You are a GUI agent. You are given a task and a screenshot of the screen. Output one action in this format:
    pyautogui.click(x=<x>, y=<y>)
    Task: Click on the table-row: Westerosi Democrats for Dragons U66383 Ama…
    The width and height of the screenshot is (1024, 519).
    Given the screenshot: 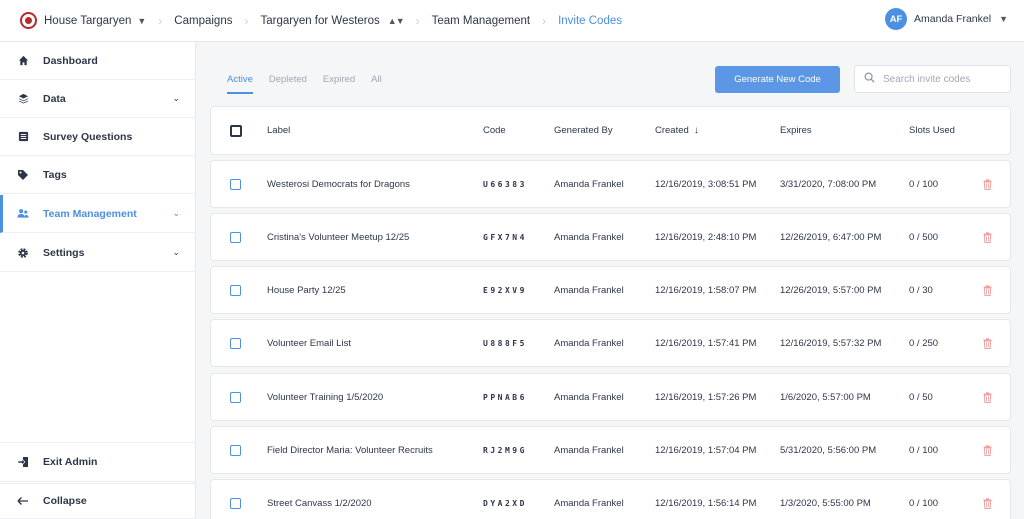 What is the action you would take?
    pyautogui.click(x=610, y=184)
    